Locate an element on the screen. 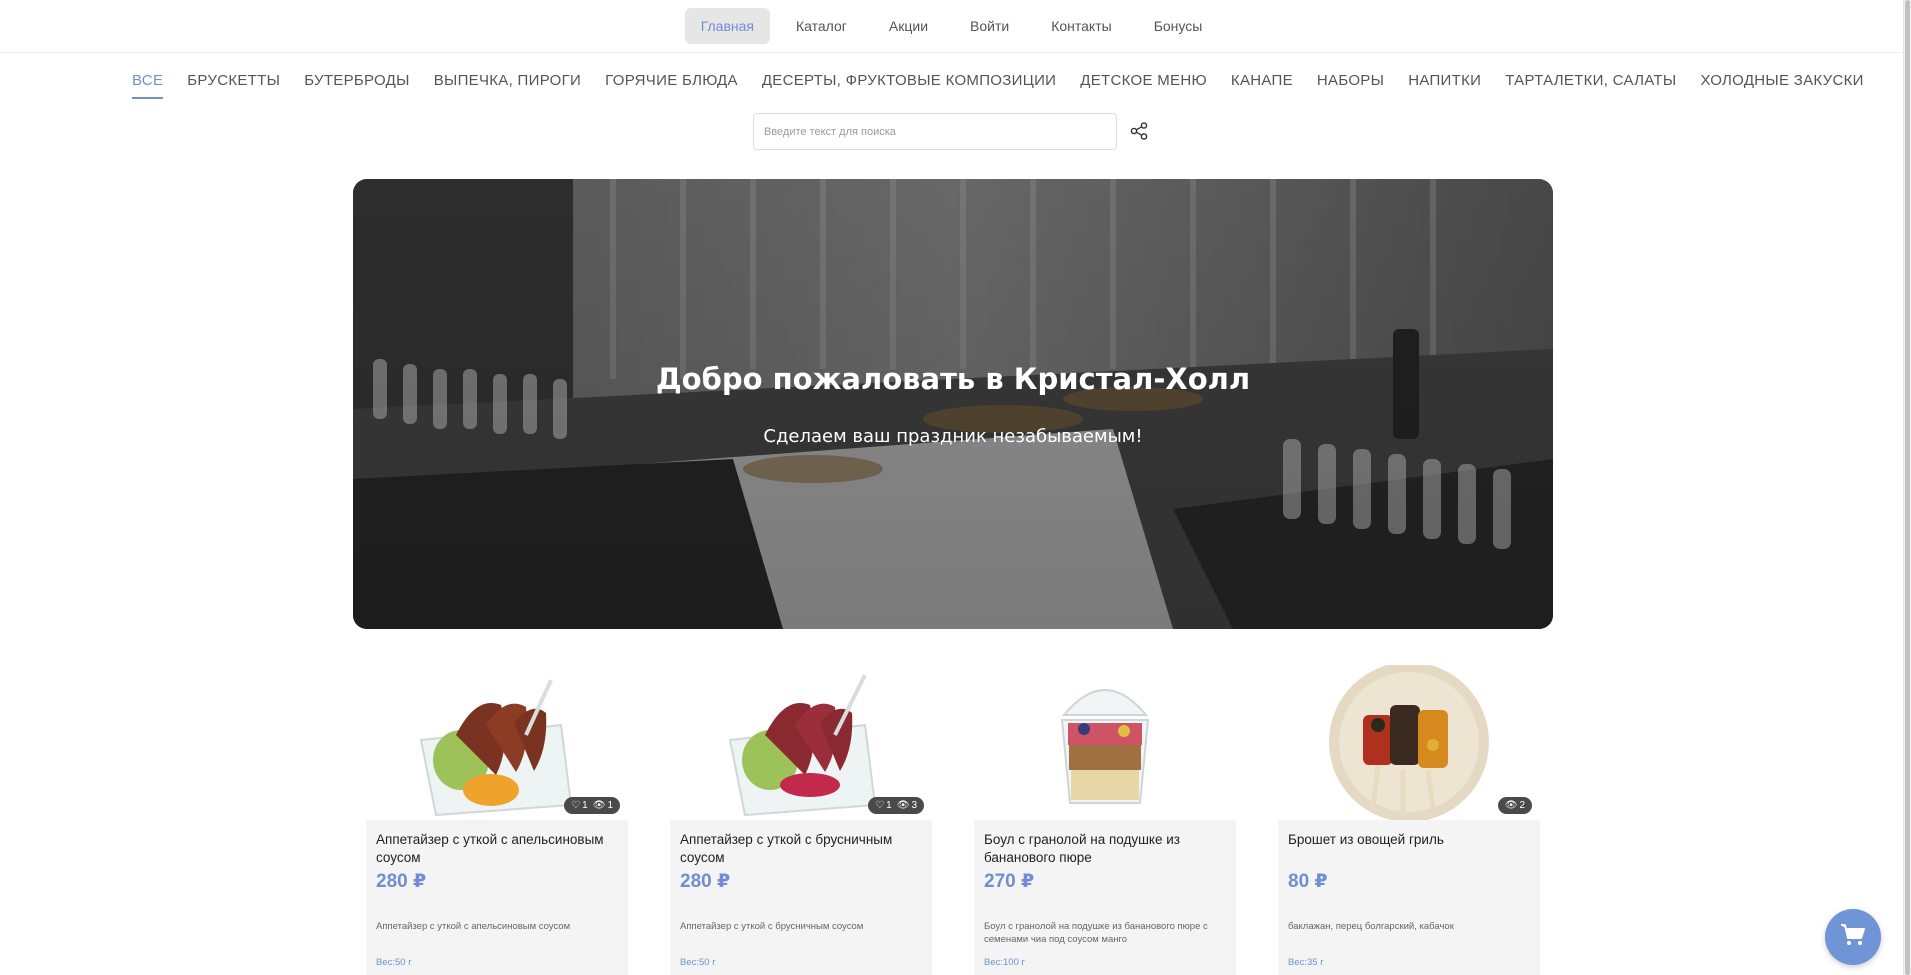  tab-sandwiches: БУТЕРБРОДЫ is located at coordinates (357, 85).